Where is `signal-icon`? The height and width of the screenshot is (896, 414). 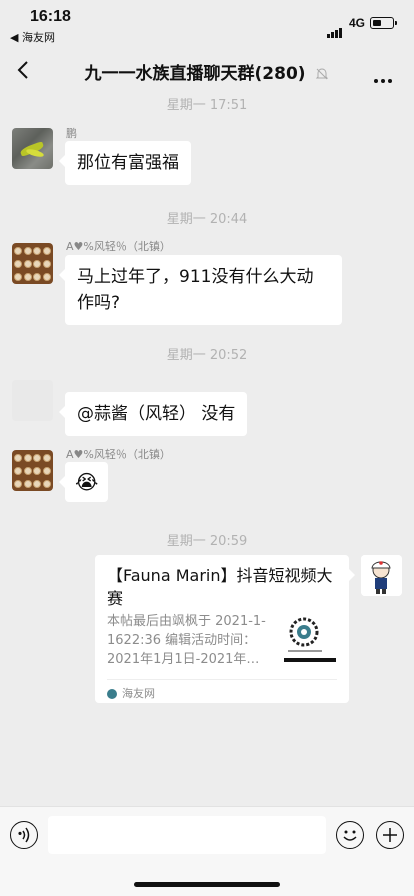
signal-icon is located at coordinates (335, 28).